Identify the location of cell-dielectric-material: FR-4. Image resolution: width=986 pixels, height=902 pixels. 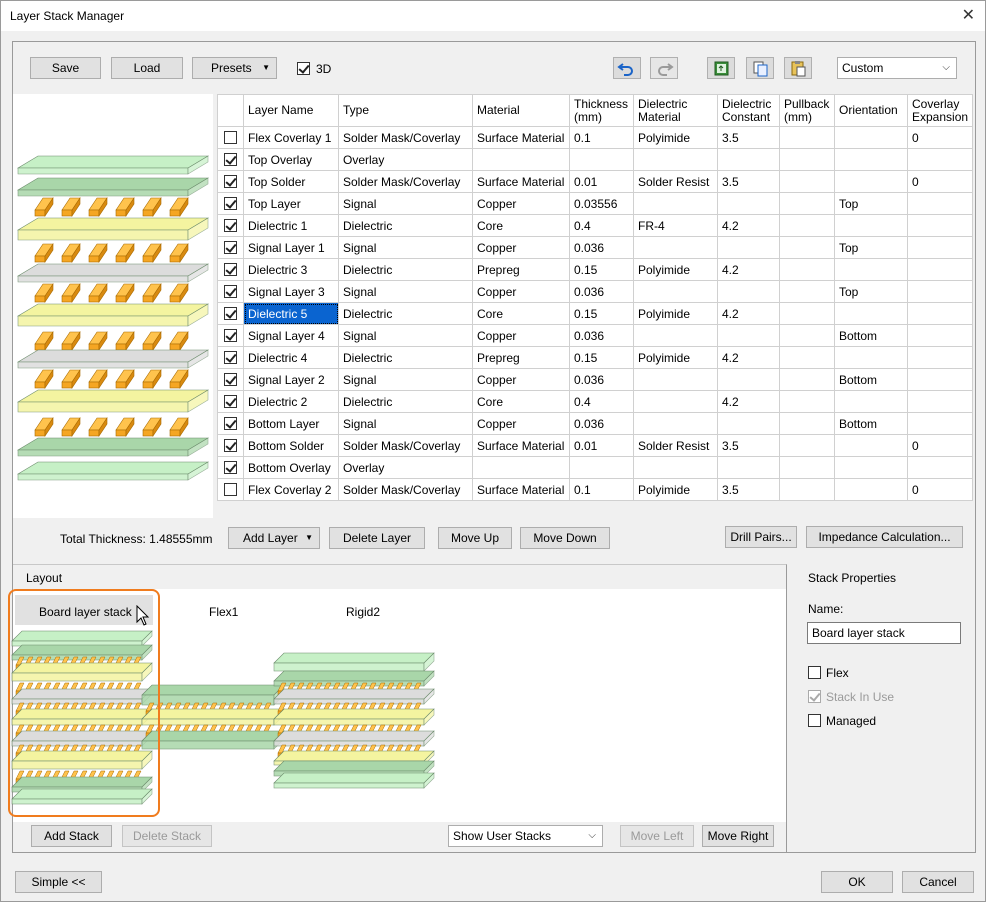
(675, 225).